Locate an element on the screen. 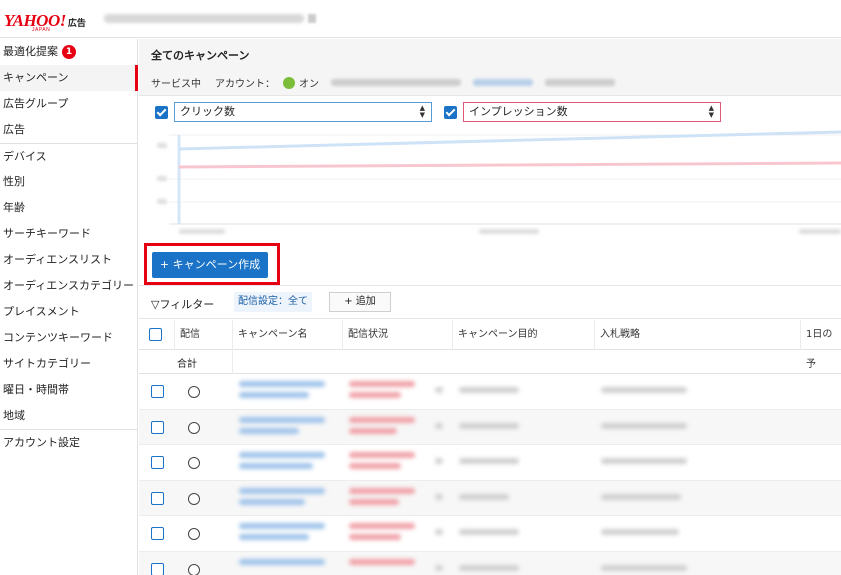  metric-left: クリック数 ▲ ▼ is located at coordinates (293, 112).